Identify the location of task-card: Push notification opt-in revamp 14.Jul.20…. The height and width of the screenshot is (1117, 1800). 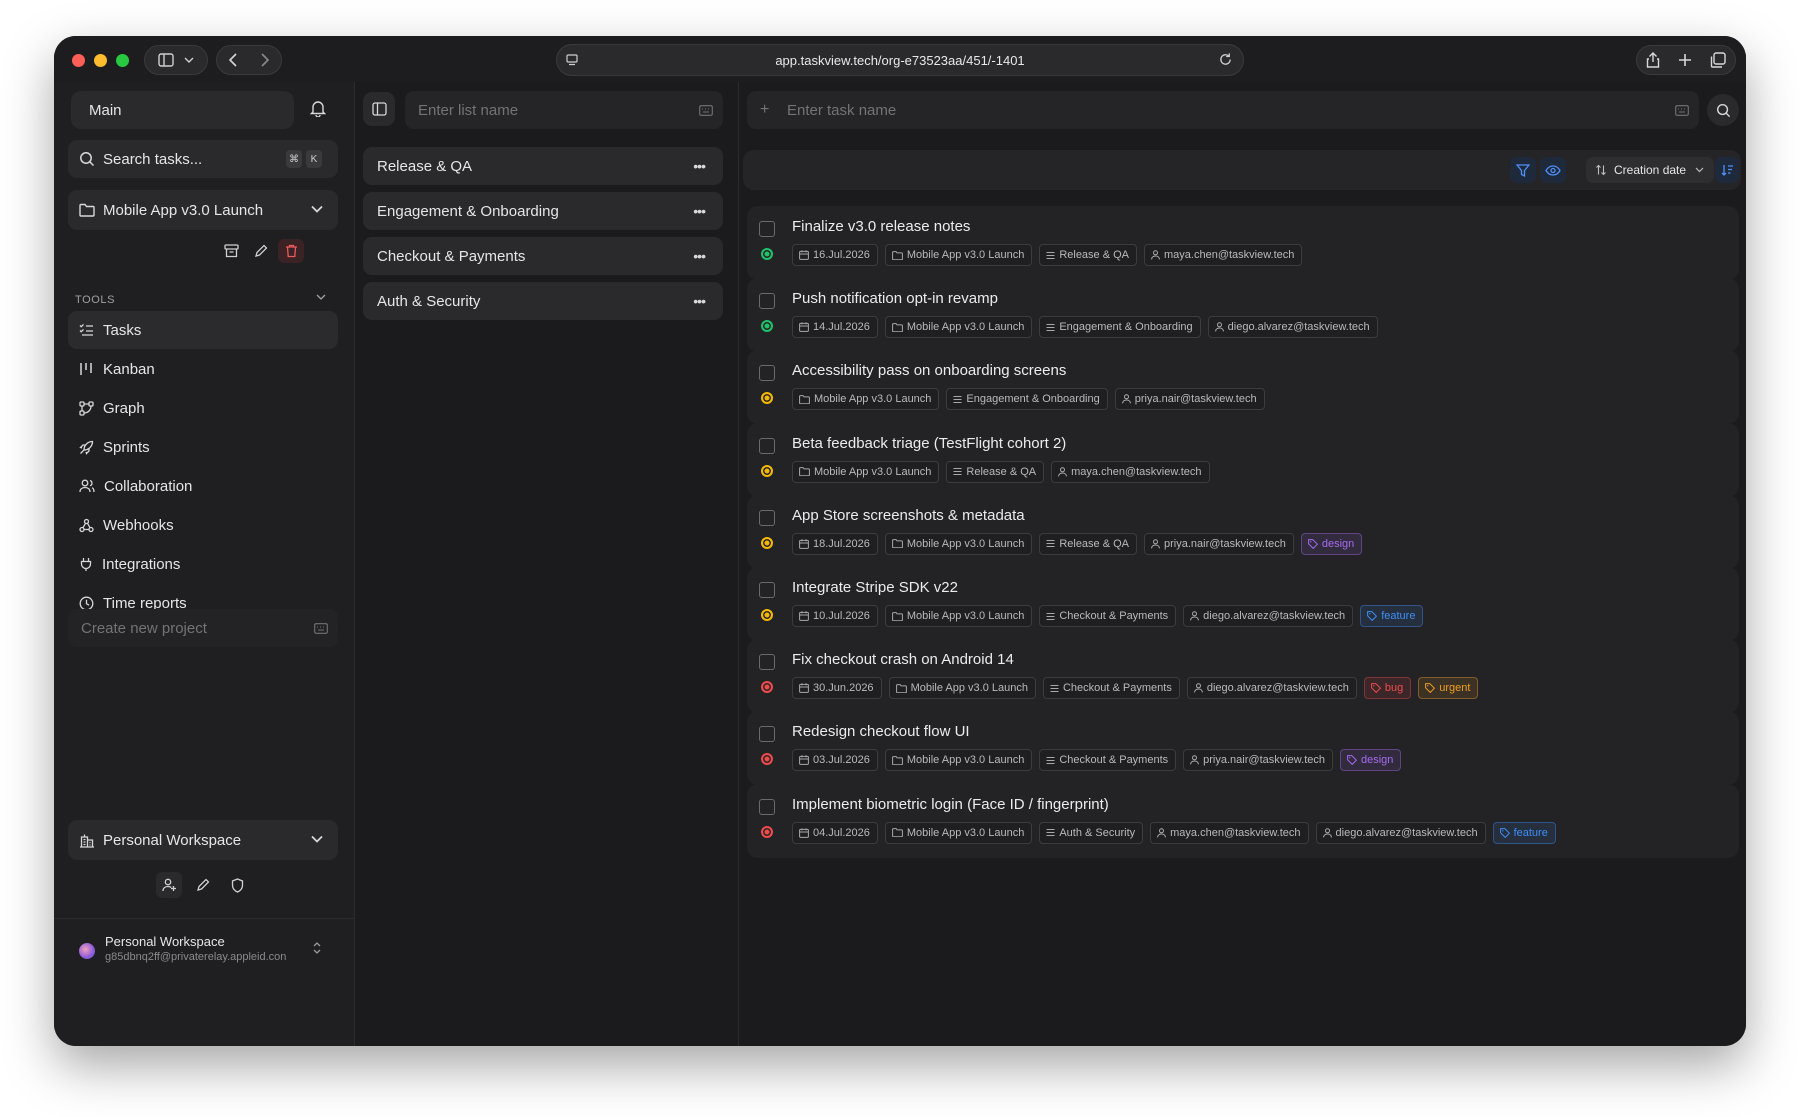
(1243, 315).